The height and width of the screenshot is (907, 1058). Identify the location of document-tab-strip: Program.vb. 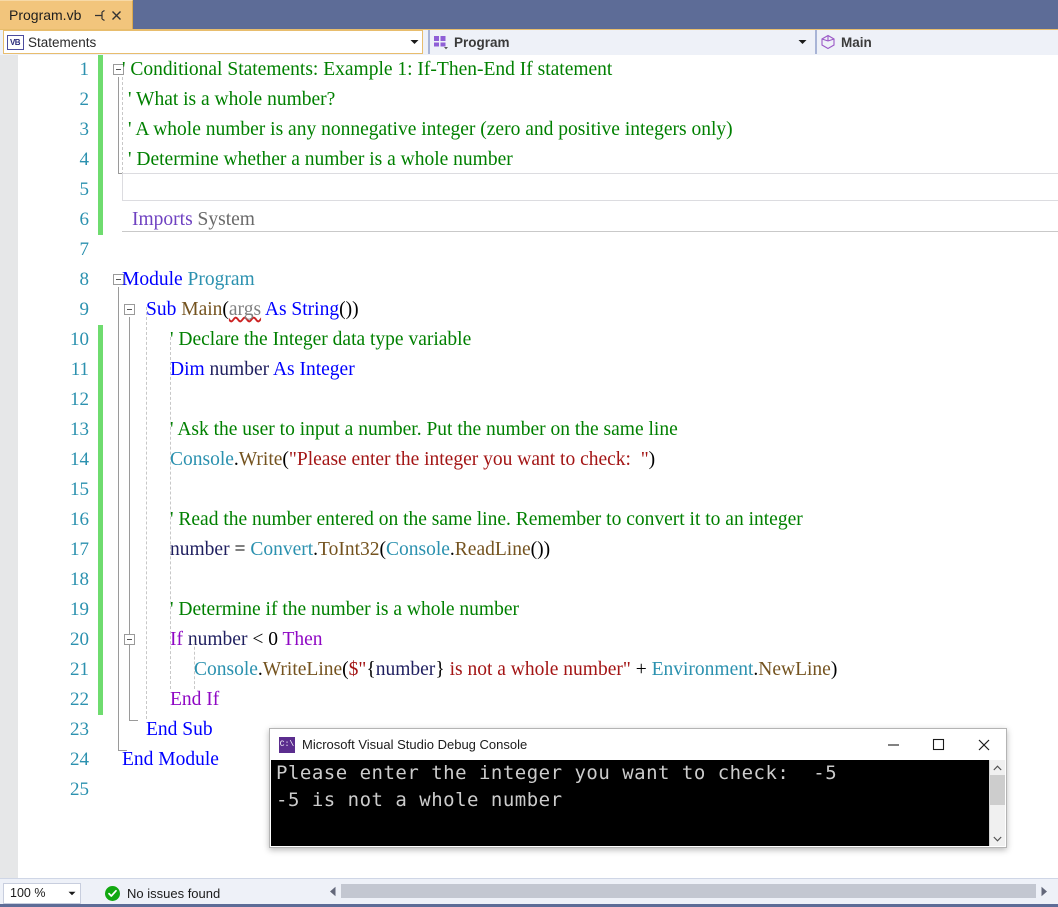
(529, 14).